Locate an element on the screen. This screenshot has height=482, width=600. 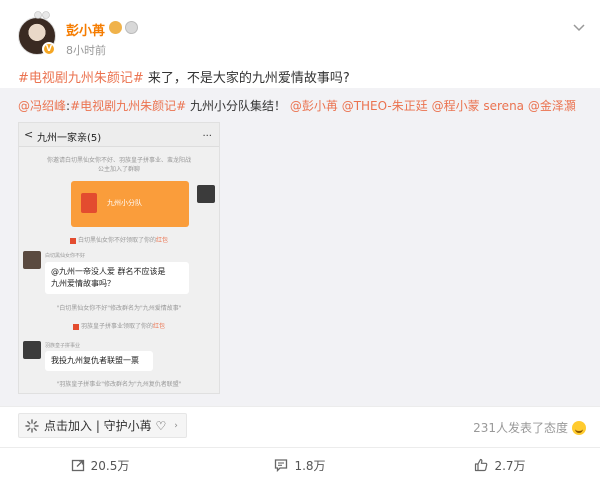
chat-system-msg-5: 羽族皇子拼事业领取了你的红包 is located at coordinates (119, 327).